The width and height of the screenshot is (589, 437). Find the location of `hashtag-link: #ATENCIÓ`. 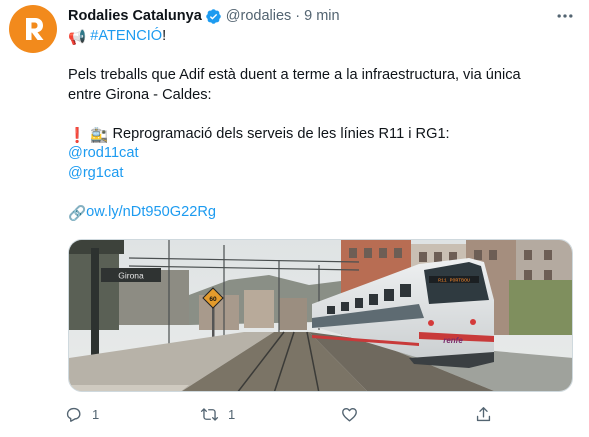

hashtag-link: #ATENCIÓ is located at coordinates (126, 36).